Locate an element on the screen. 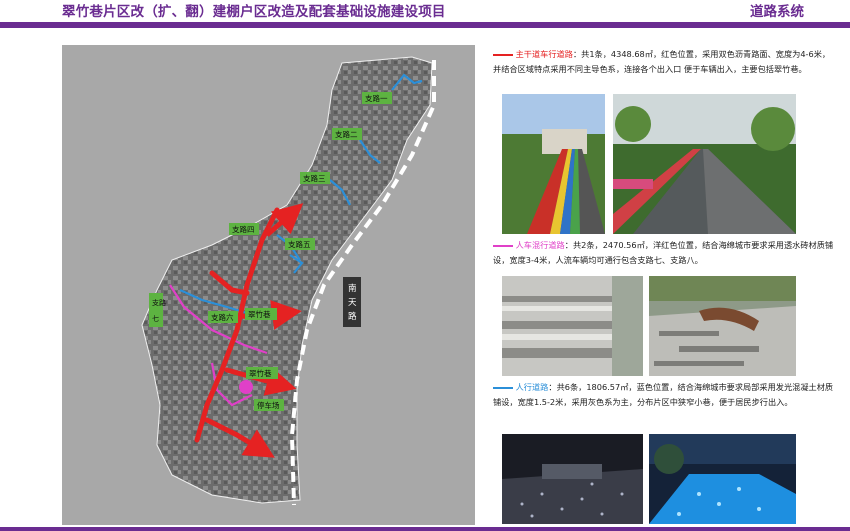 This screenshot has width=850, height=531. header-divider is located at coordinates (425, 25).